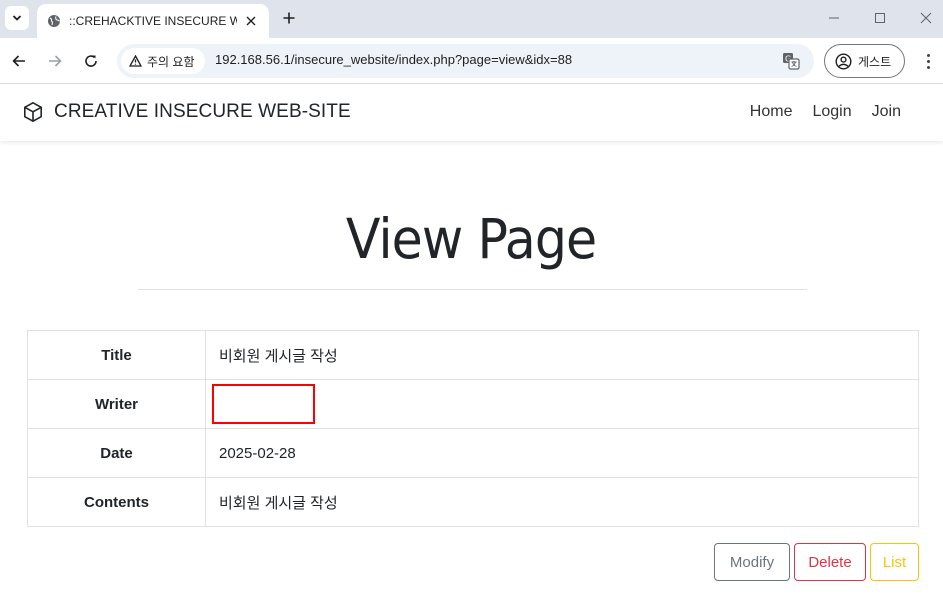 The width and height of the screenshot is (943, 595). I want to click on table-row: Contents 비회원 게시글 작성, so click(473, 502).